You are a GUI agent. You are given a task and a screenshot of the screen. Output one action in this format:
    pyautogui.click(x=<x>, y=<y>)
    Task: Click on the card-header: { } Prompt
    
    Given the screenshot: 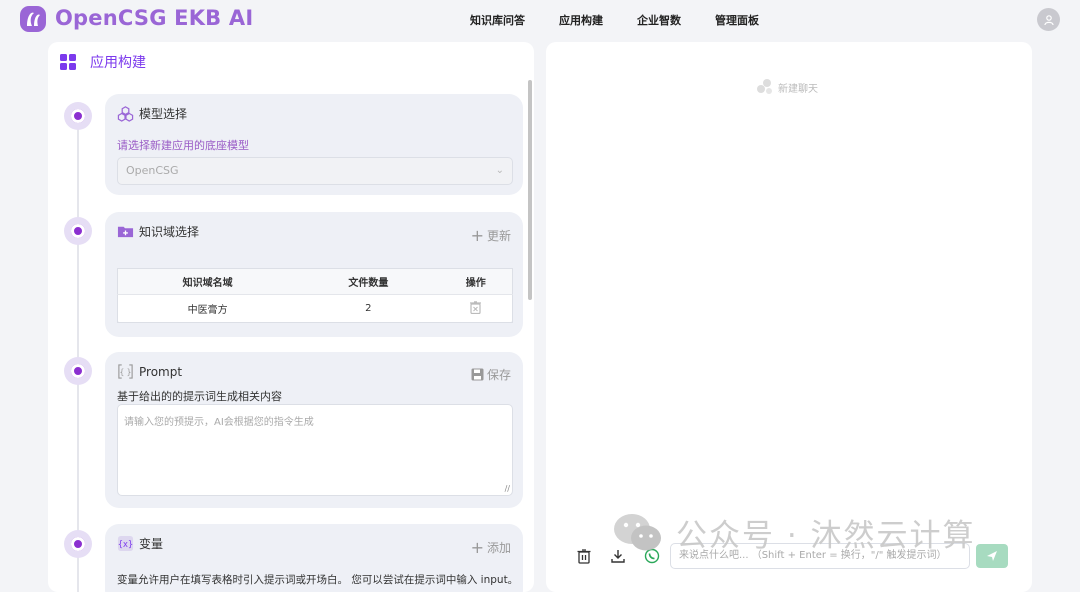 What is the action you would take?
    pyautogui.click(x=149, y=371)
    